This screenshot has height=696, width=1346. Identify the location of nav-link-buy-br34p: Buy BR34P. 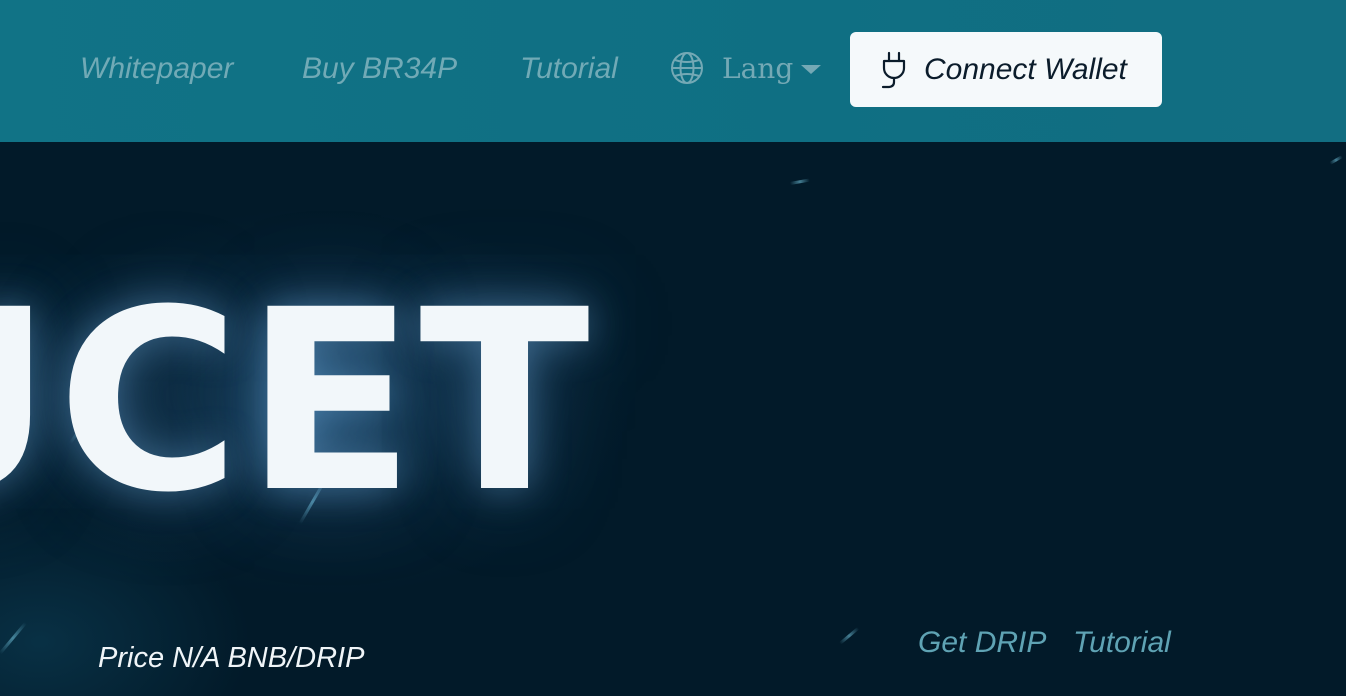
(379, 69).